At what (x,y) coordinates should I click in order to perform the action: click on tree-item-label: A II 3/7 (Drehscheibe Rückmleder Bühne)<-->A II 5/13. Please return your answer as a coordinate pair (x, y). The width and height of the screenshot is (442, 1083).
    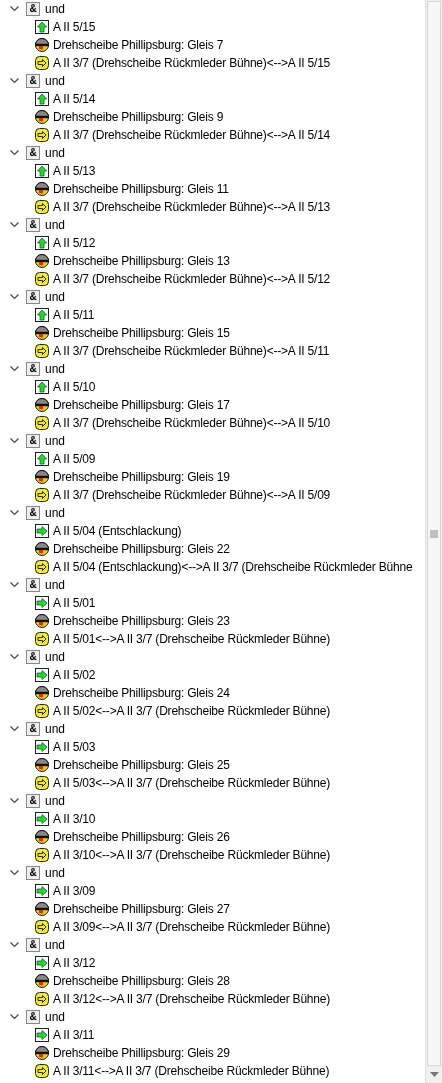
    Looking at the image, I should click on (192, 207).